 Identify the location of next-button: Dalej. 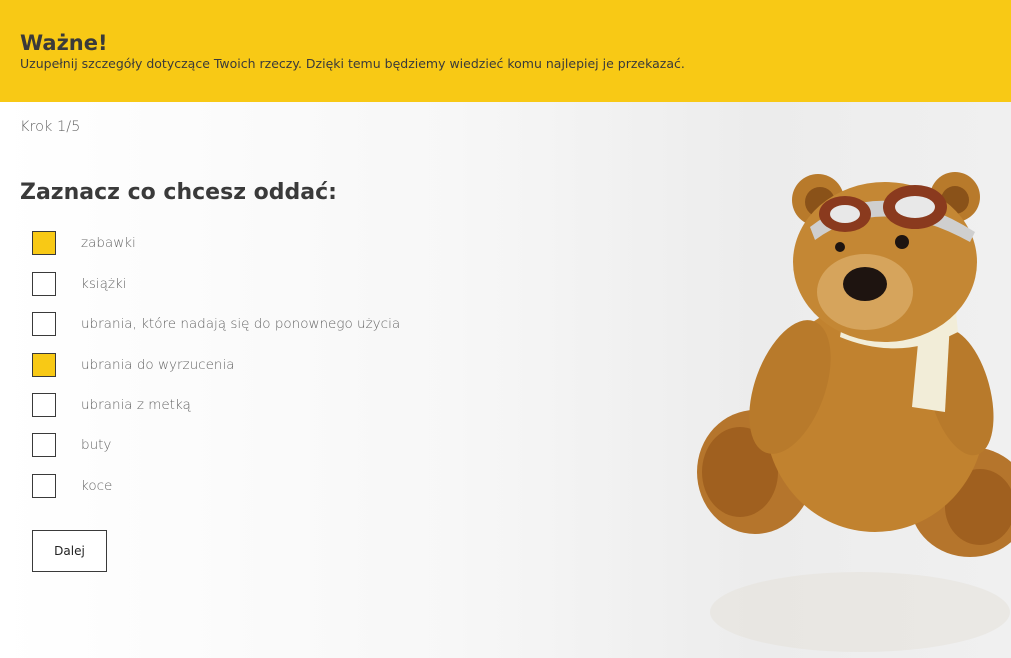
(69, 551).